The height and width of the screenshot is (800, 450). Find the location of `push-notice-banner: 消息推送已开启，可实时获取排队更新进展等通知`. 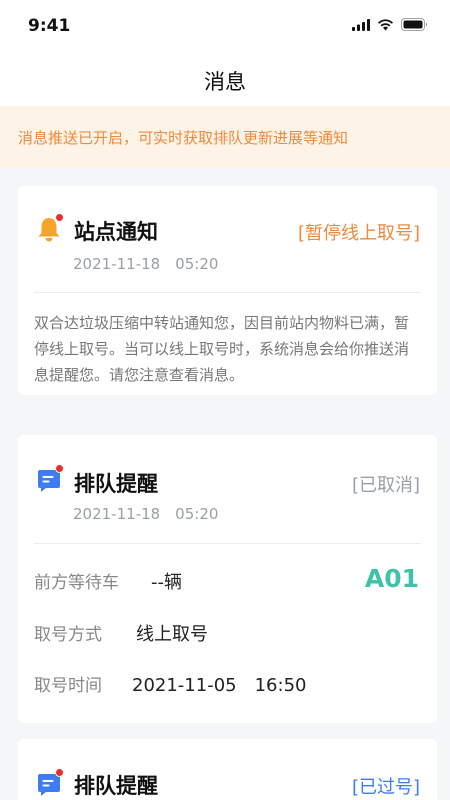

push-notice-banner: 消息推送已开启，可实时获取排队更新进展等通知 is located at coordinates (225, 137).